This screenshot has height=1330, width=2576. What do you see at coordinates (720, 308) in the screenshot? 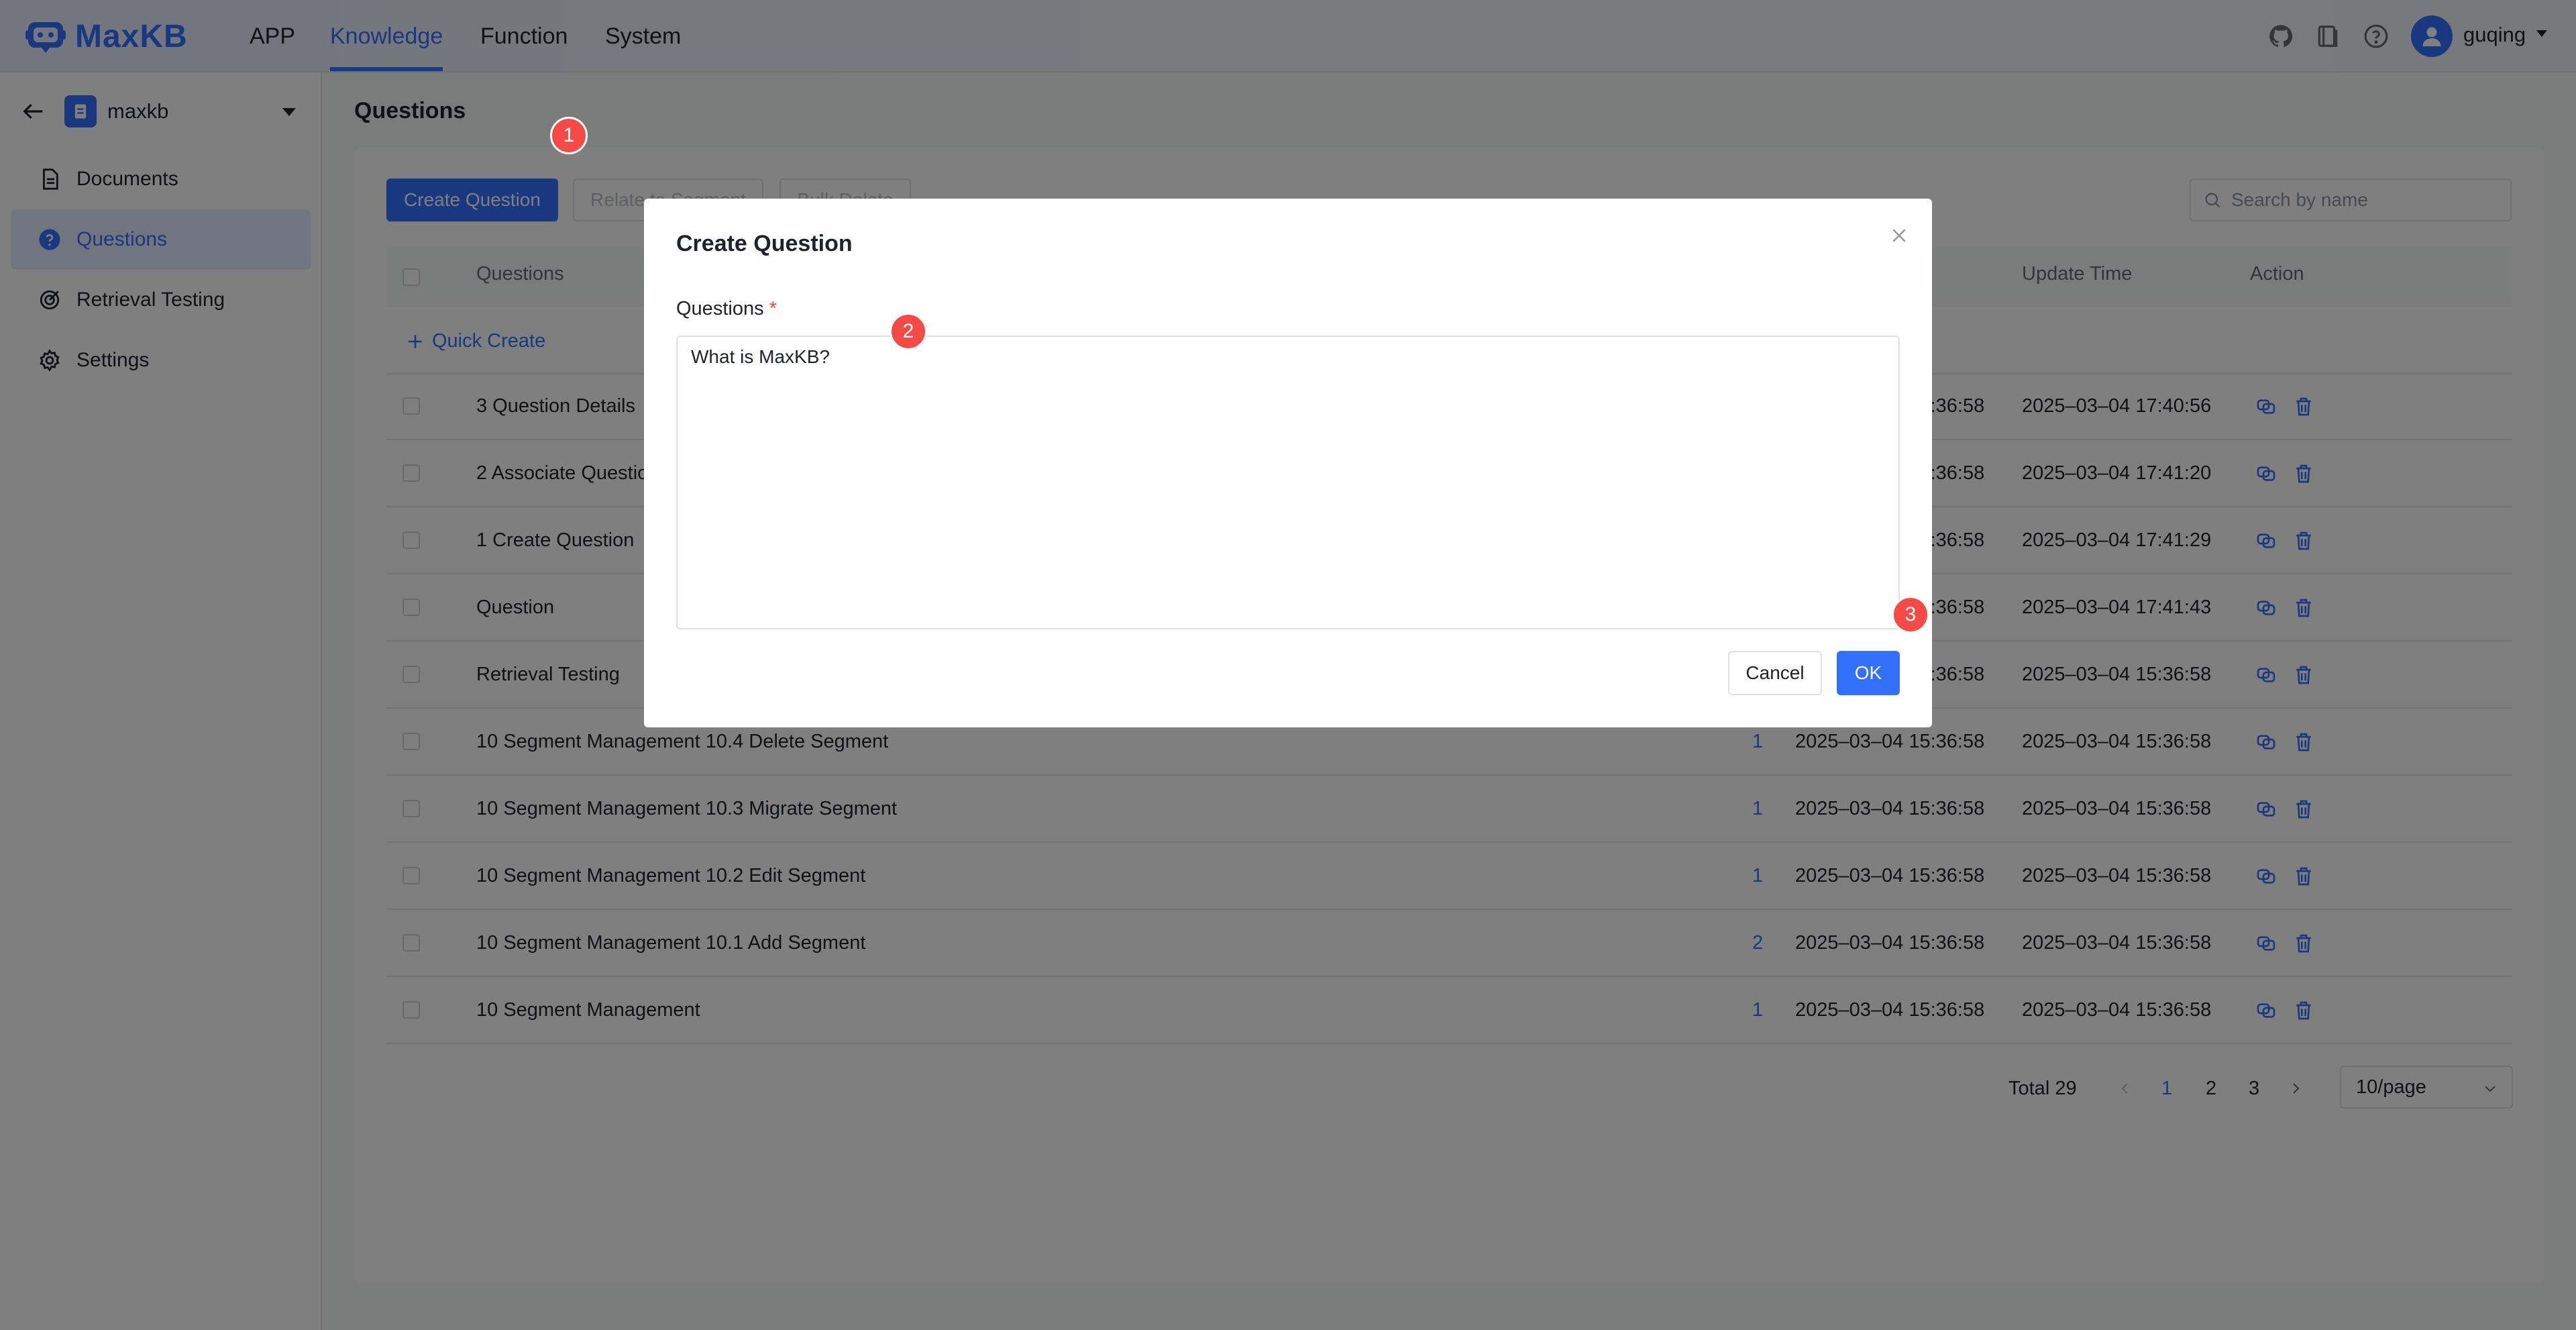
I see `field-label-text: Questions` at bounding box center [720, 308].